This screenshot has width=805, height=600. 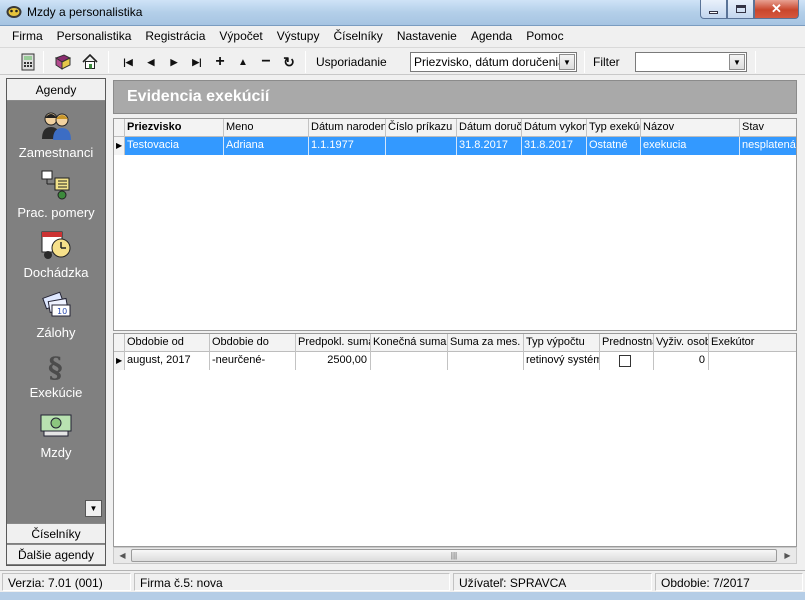 I want to click on column-header: Exekútor, so click(x=752, y=343).